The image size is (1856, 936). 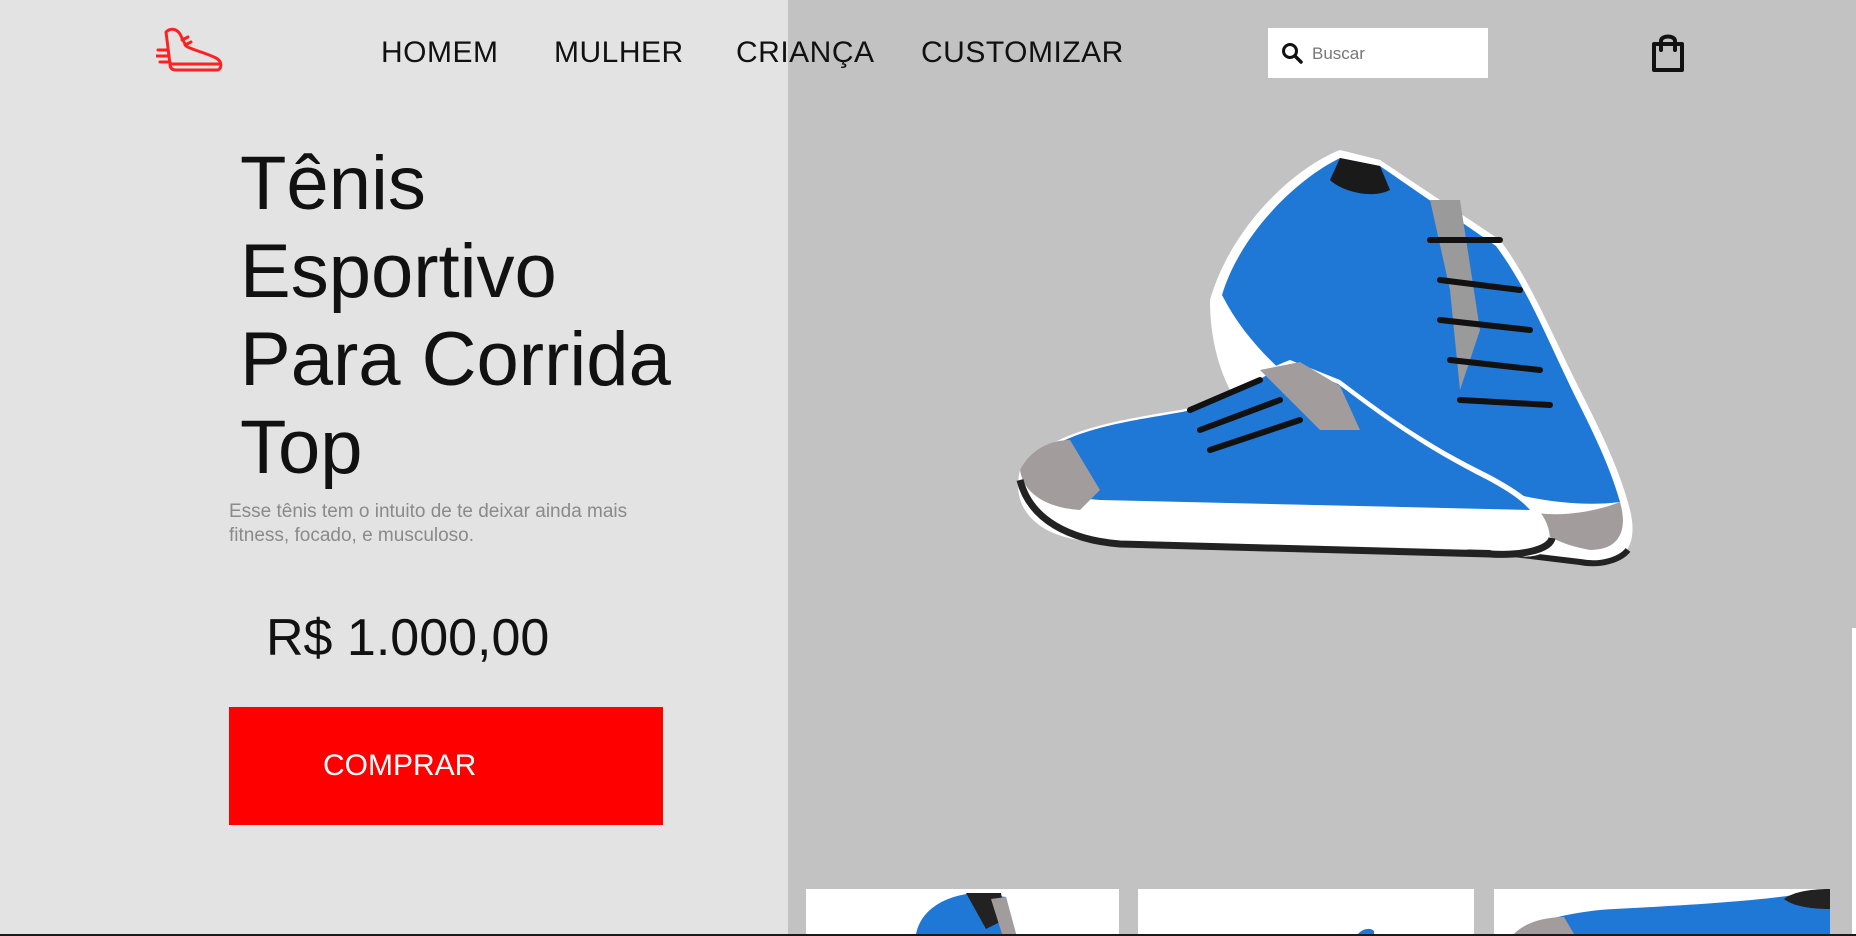 I want to click on nav-link-mulher: MULHER, so click(x=619, y=53).